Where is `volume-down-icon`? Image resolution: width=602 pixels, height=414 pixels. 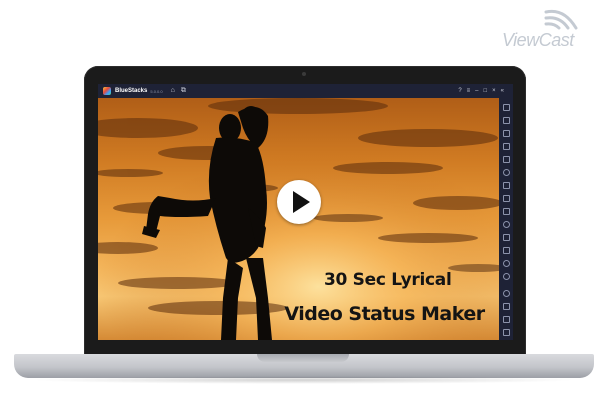 volume-down-icon is located at coordinates (506, 133).